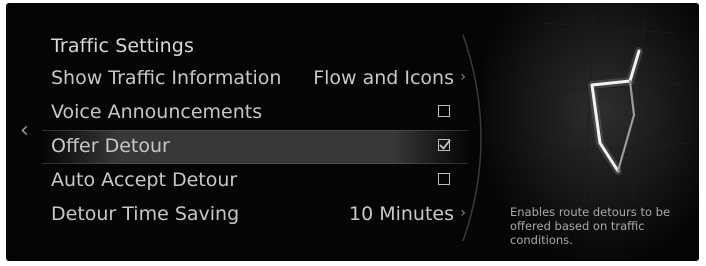 The height and width of the screenshot is (266, 706). What do you see at coordinates (255, 147) in the screenshot?
I see `setting-offer-detour: Offer Detour` at bounding box center [255, 147].